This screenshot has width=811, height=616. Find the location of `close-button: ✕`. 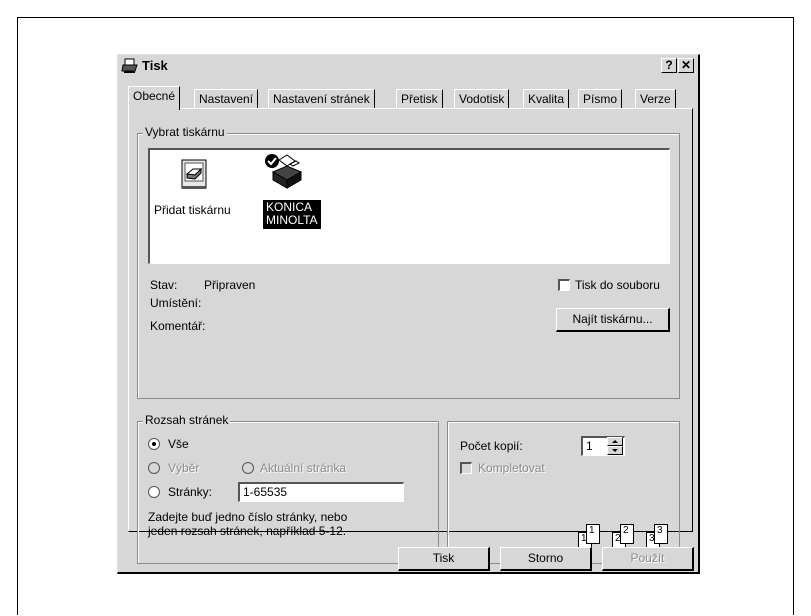

close-button: ✕ is located at coordinates (686, 65).